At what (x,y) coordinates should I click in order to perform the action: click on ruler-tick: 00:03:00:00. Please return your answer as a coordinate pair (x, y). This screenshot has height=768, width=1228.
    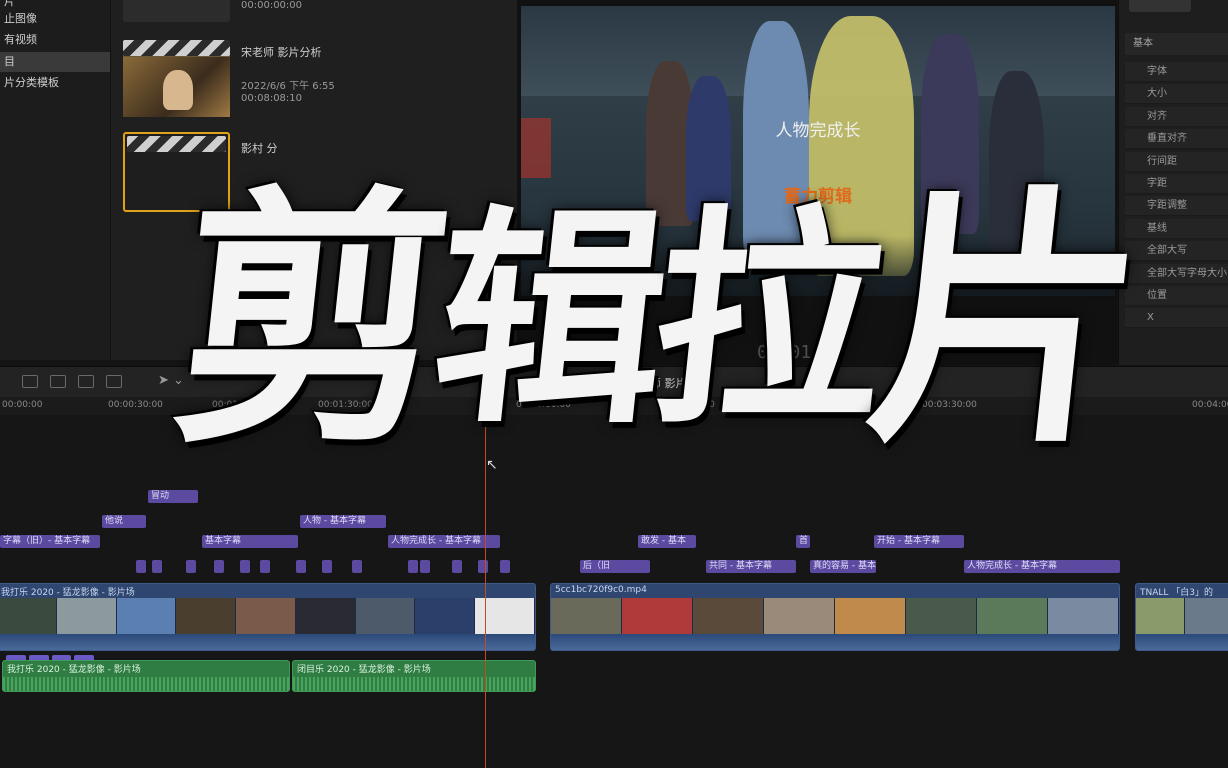
    Looking at the image, I should click on (813, 405).